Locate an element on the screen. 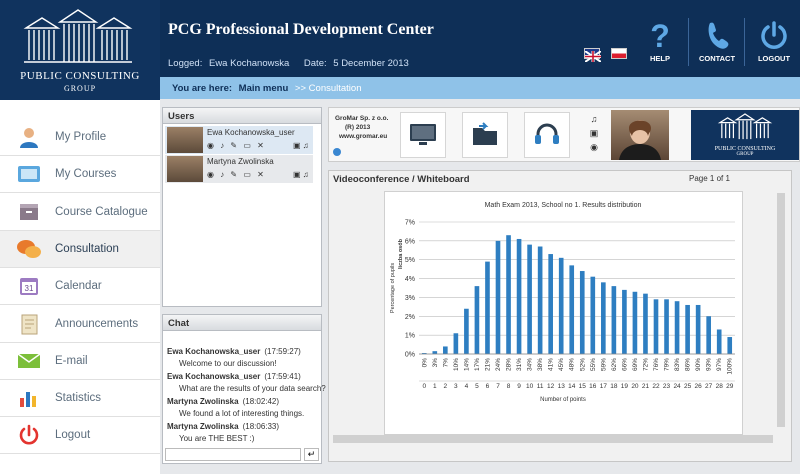 The image size is (800, 474). logo-subtext: GROUP is located at coordinates (80, 88).